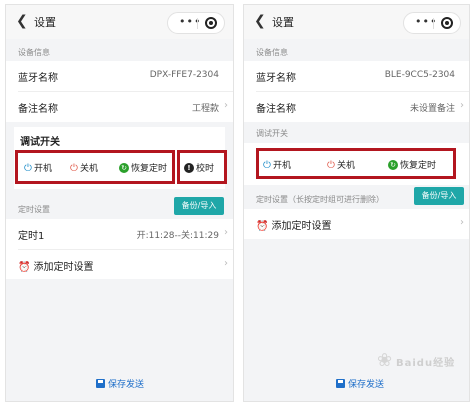 This screenshot has width=475, height=404. Describe the element at coordinates (320, 199) in the screenshot. I see `section-timer-settings: 定时设置（长按定时组可进行删除）` at that location.